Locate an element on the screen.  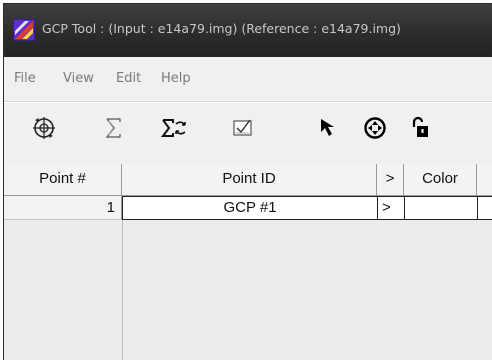
column-header-point-num: Point # is located at coordinates (63, 180).